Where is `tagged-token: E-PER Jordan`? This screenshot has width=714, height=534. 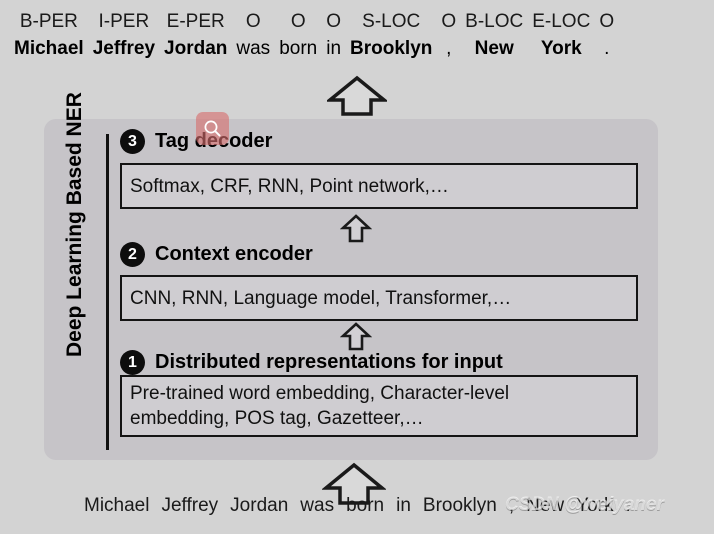
tagged-token: E-PER Jordan is located at coordinates (195, 36).